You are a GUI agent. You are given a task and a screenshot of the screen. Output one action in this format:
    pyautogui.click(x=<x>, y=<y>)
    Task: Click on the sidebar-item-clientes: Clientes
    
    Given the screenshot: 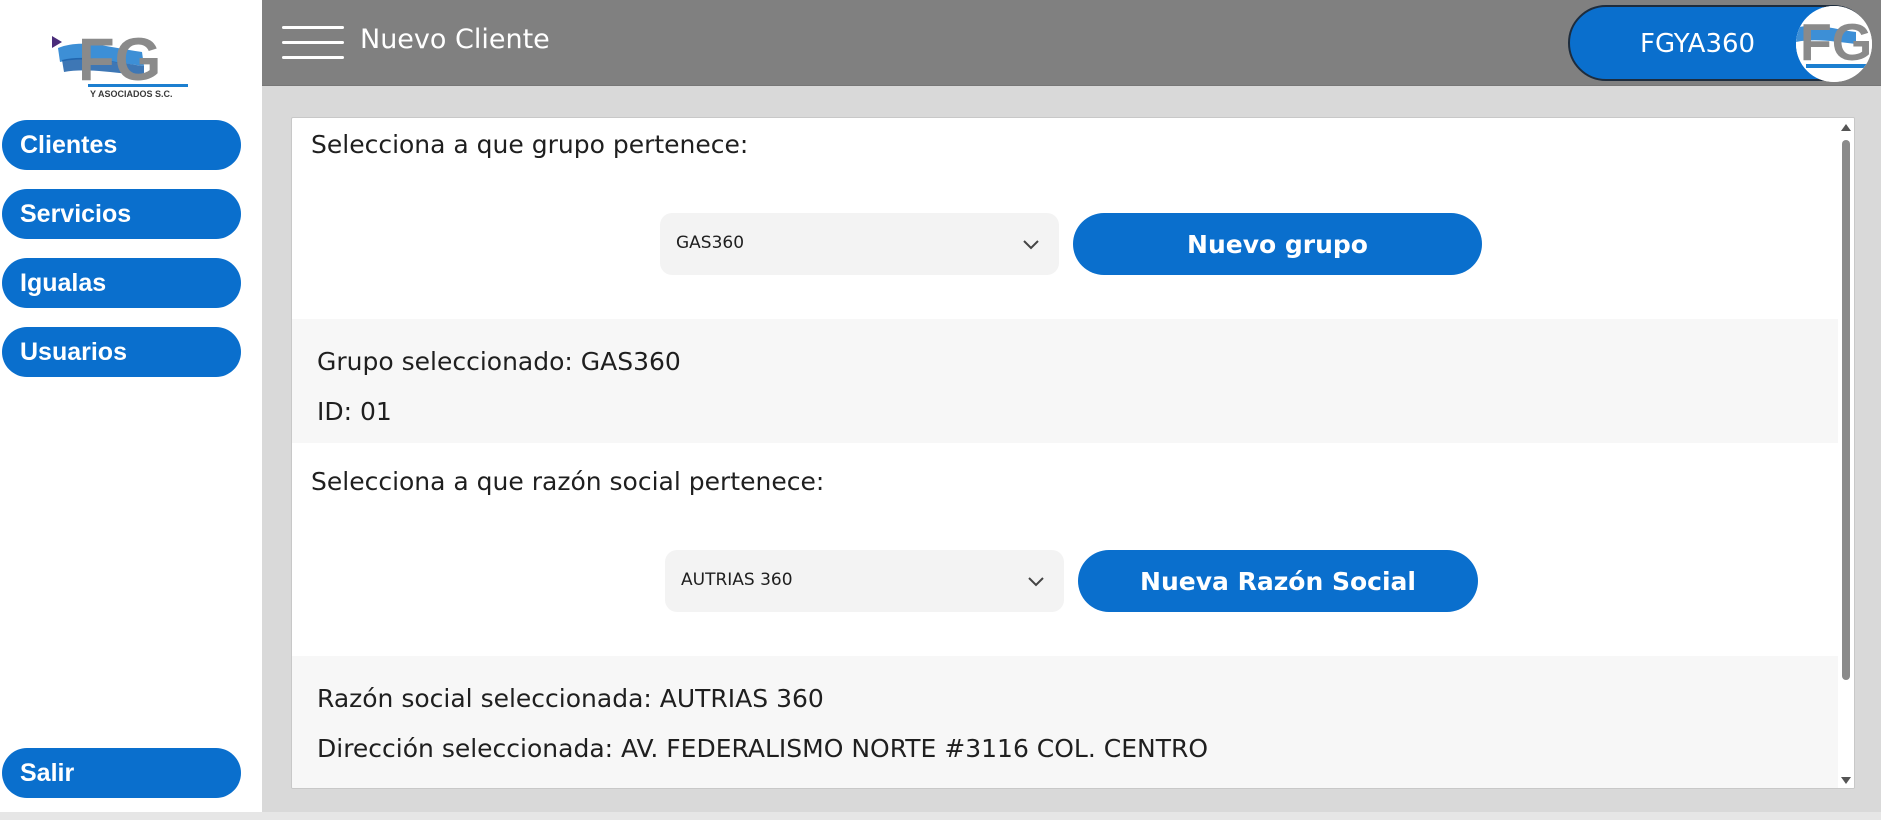 What is the action you would take?
    pyautogui.click(x=121, y=145)
    